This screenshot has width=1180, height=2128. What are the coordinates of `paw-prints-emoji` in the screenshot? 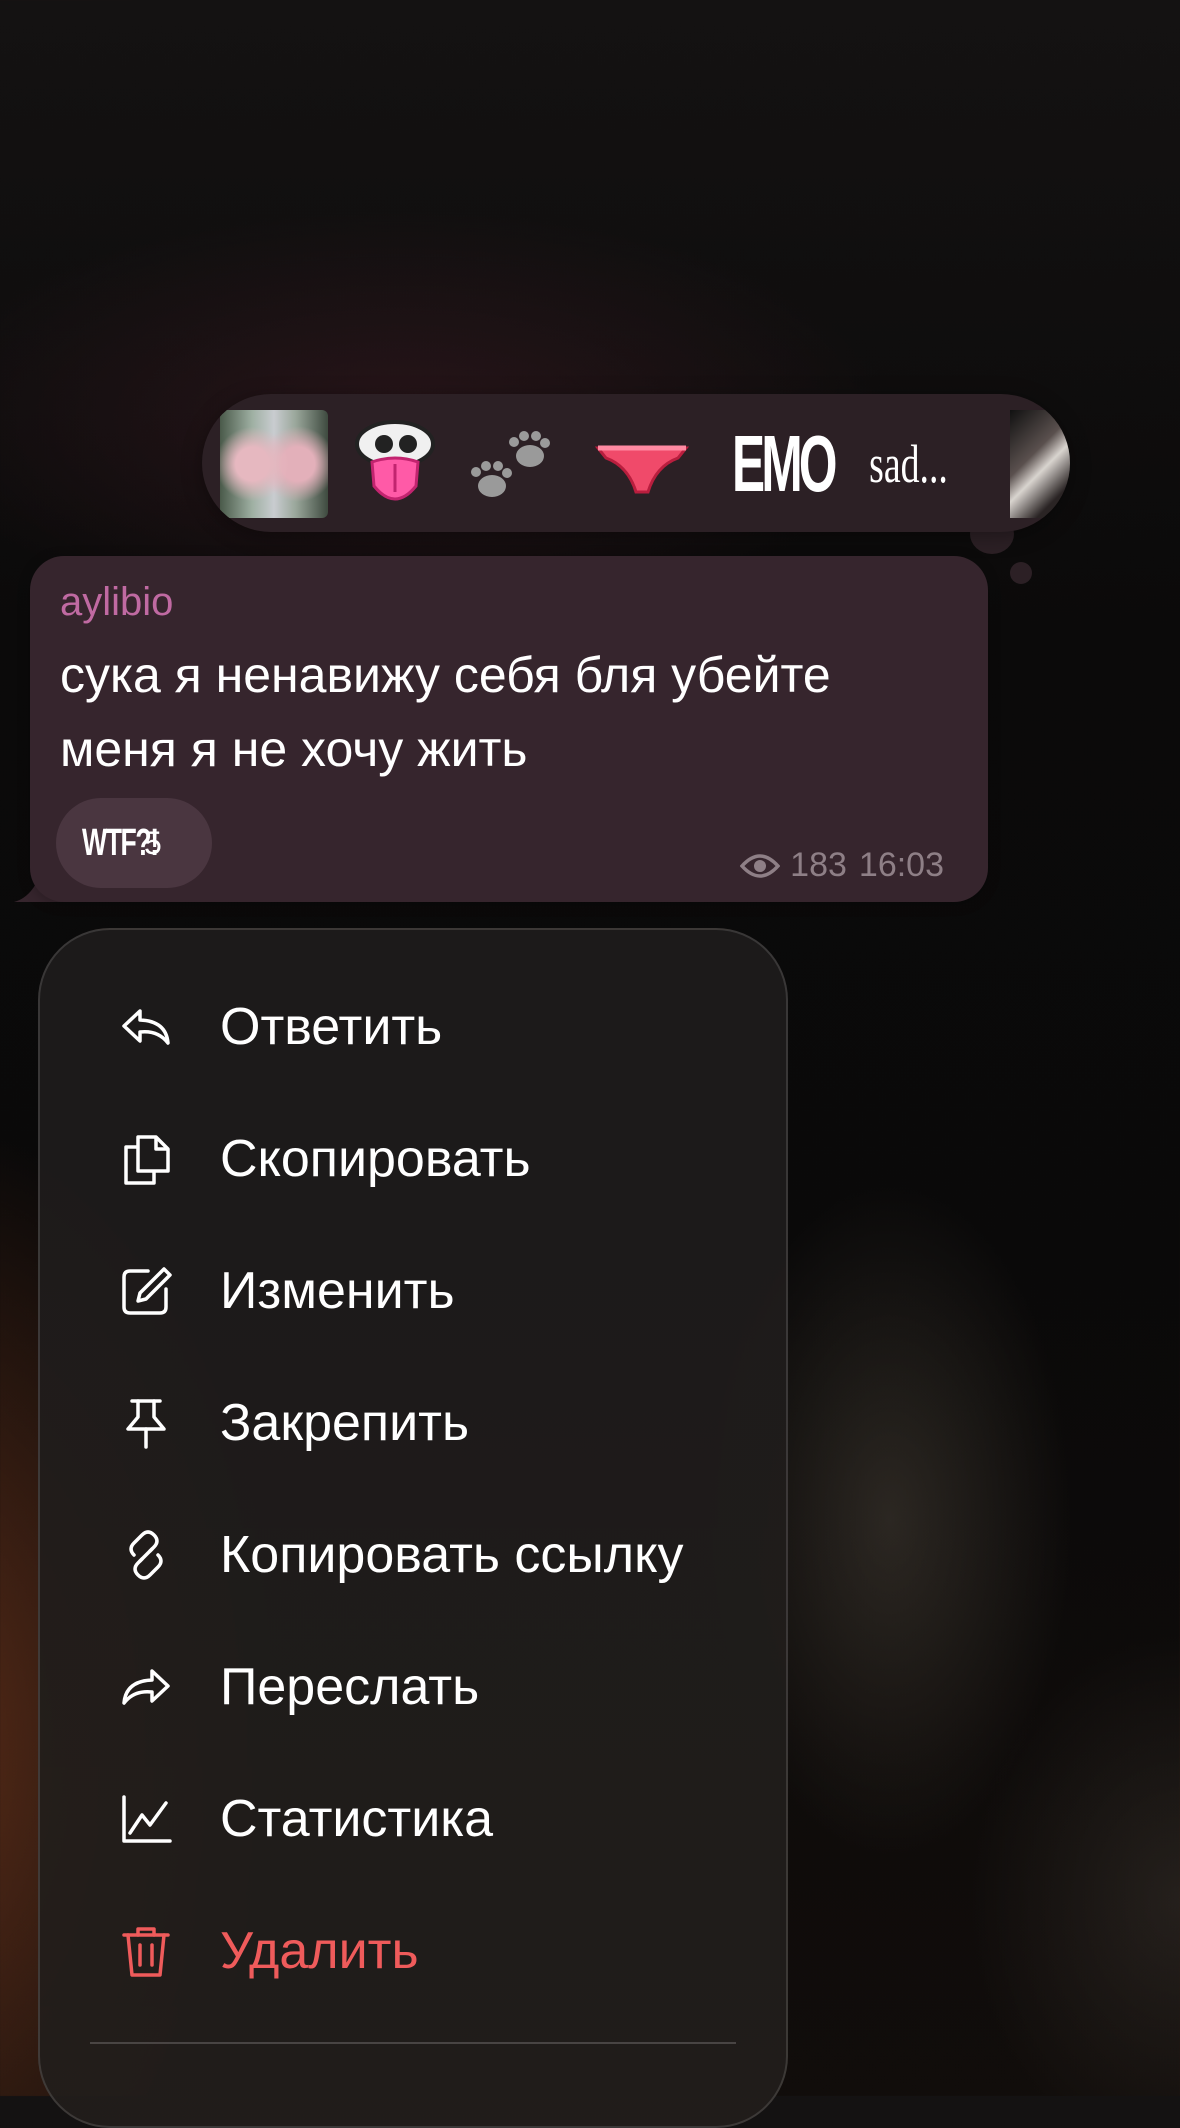 It's located at (510, 464).